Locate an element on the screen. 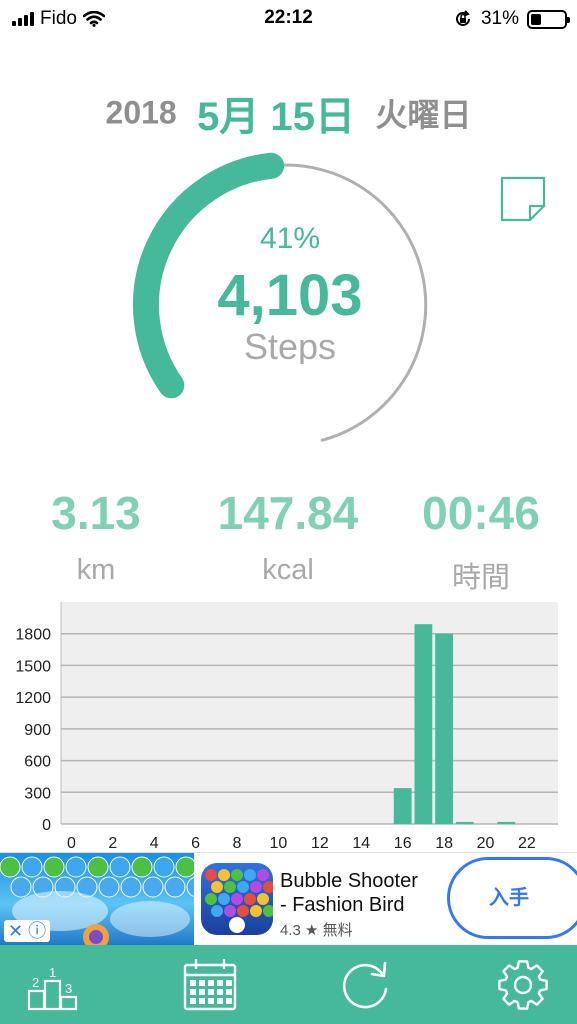  distance-unit: km is located at coordinates (96, 570).